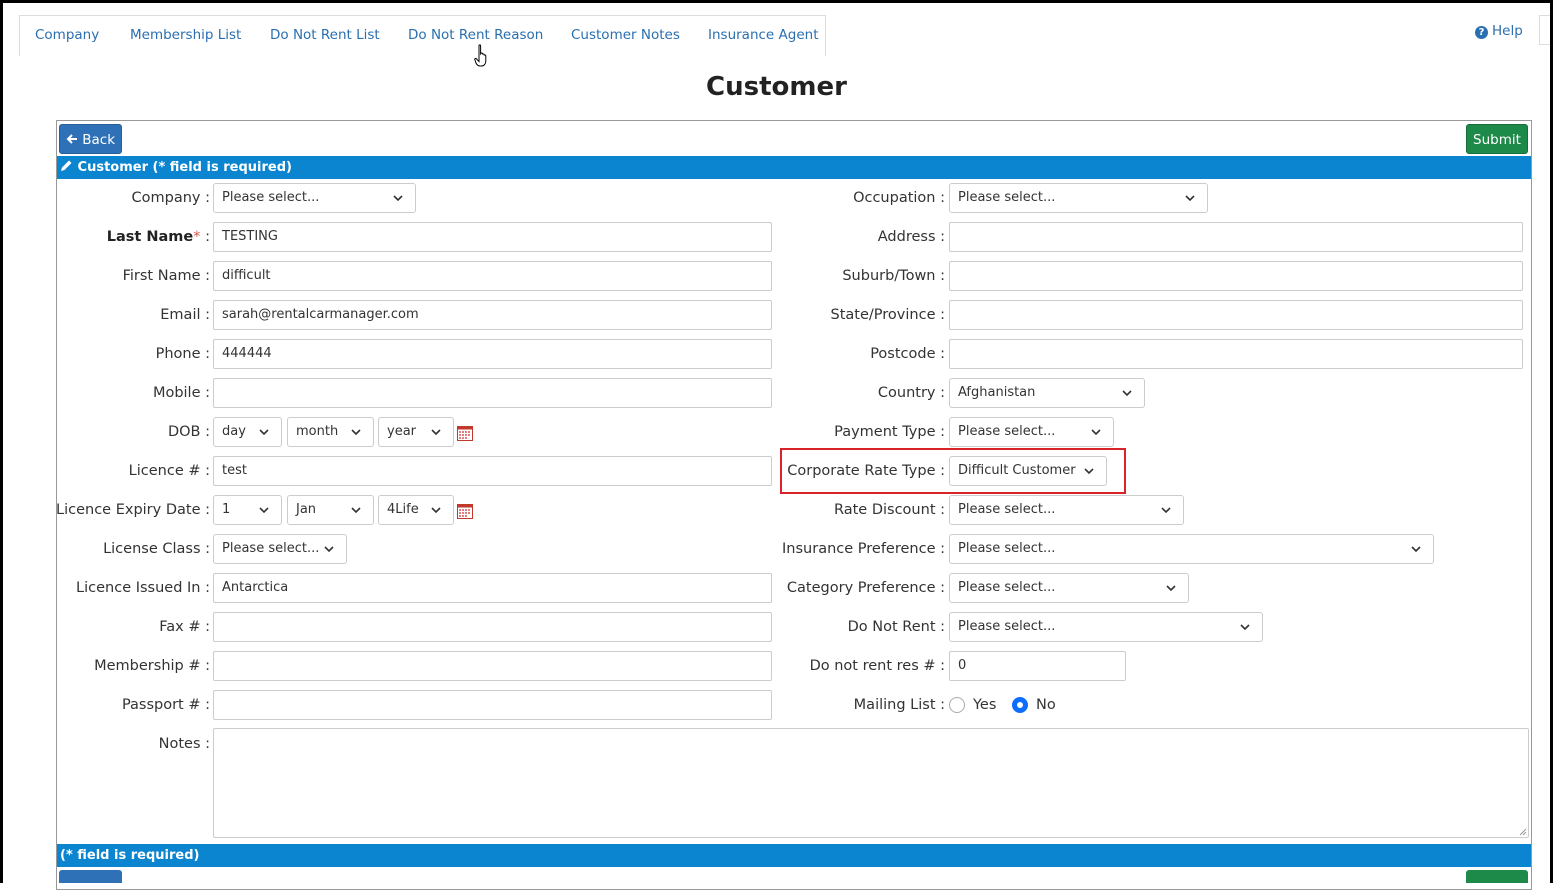  What do you see at coordinates (330, 510) in the screenshot?
I see `expiry-month-select: Jan` at bounding box center [330, 510].